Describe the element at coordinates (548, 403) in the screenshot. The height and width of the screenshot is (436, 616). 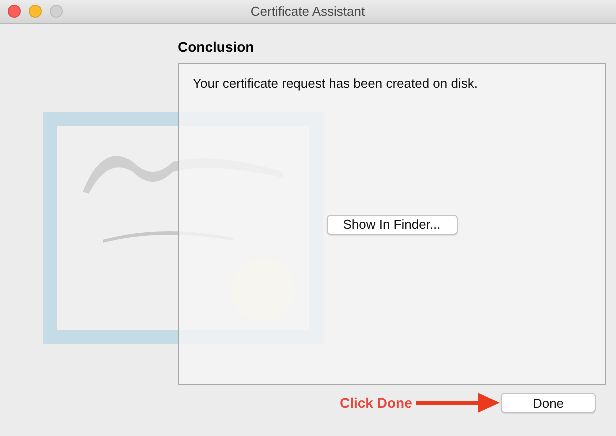
I see `done-button: Done` at that location.